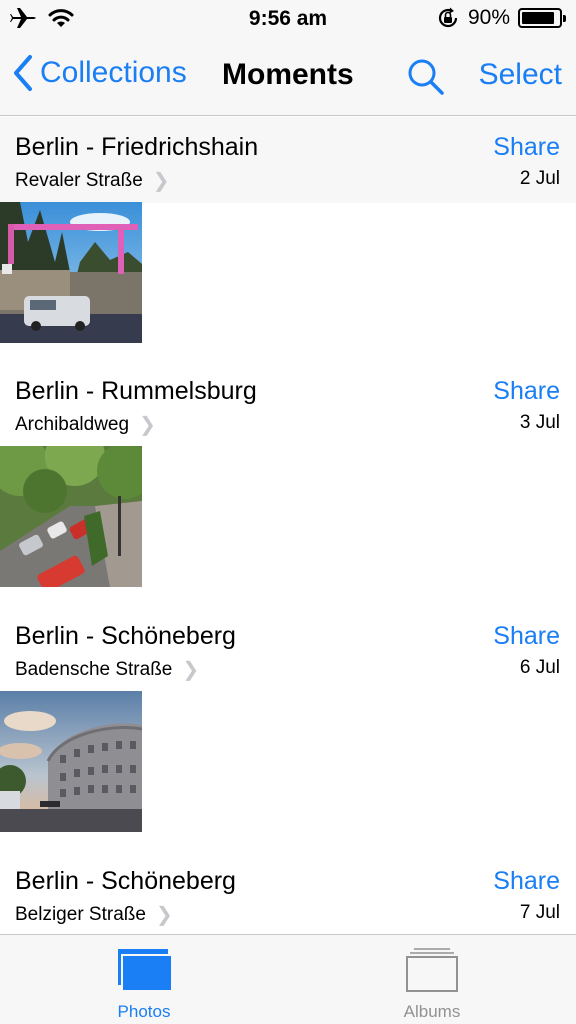  I want to click on moment-location-label: Archibaldweg, so click(72, 424).